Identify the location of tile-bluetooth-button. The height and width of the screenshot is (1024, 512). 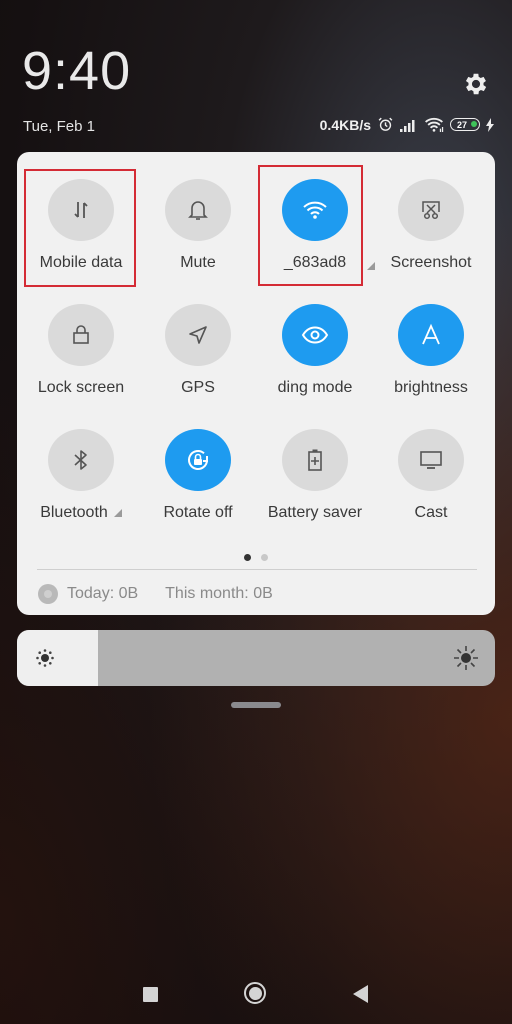
(81, 460).